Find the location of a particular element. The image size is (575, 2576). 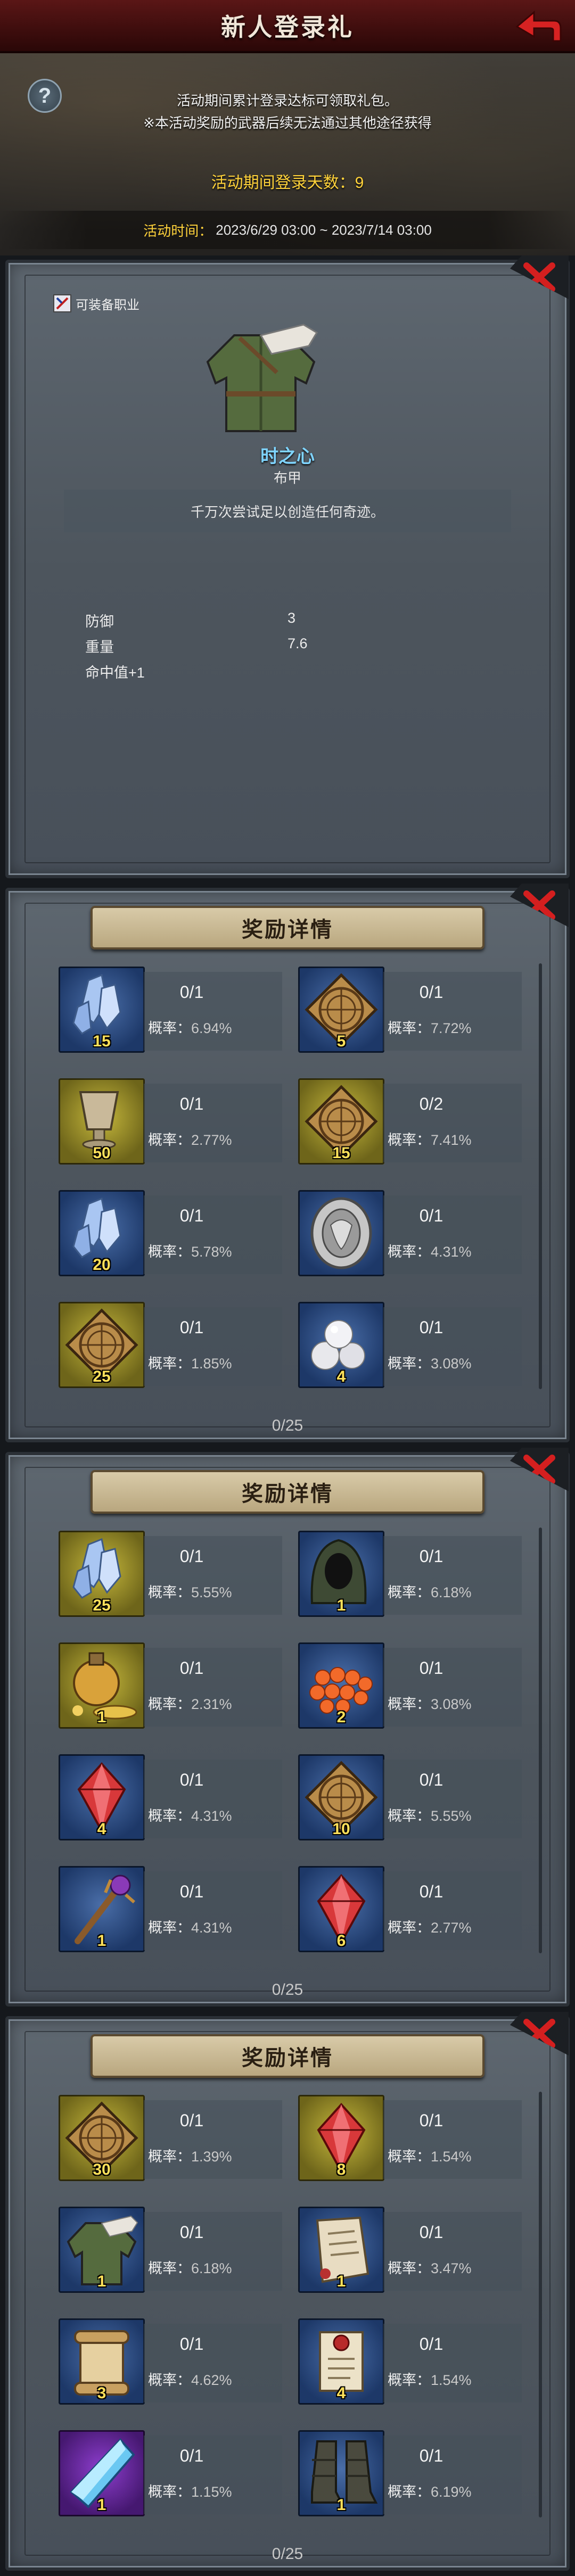

reward-item: 6 0/1 概率：2.77% is located at coordinates (410, 1910).